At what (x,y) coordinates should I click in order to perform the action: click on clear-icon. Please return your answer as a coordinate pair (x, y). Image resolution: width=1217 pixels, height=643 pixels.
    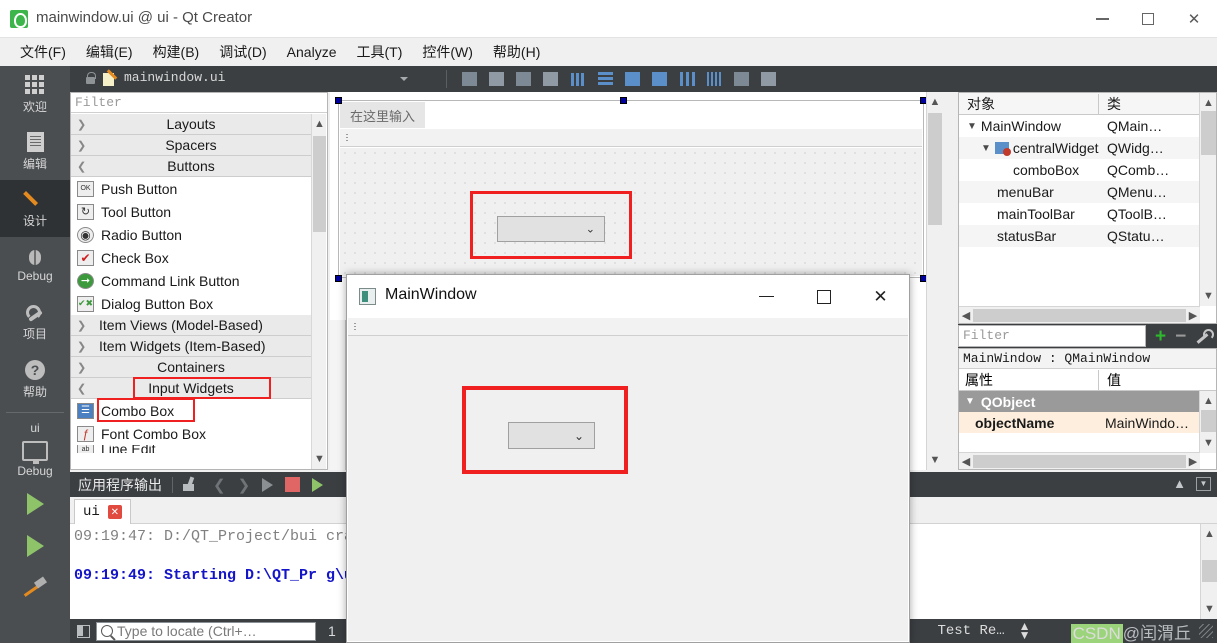
    Looking at the image, I should click on (192, 485).